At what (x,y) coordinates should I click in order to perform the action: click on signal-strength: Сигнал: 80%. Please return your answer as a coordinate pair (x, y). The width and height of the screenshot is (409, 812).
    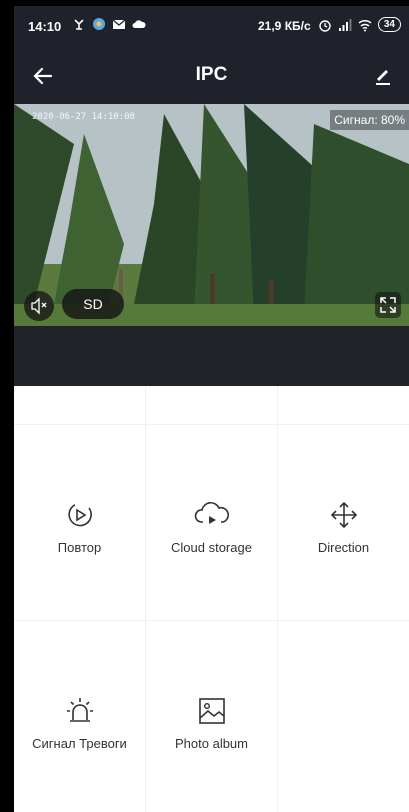
    Looking at the image, I should click on (369, 120).